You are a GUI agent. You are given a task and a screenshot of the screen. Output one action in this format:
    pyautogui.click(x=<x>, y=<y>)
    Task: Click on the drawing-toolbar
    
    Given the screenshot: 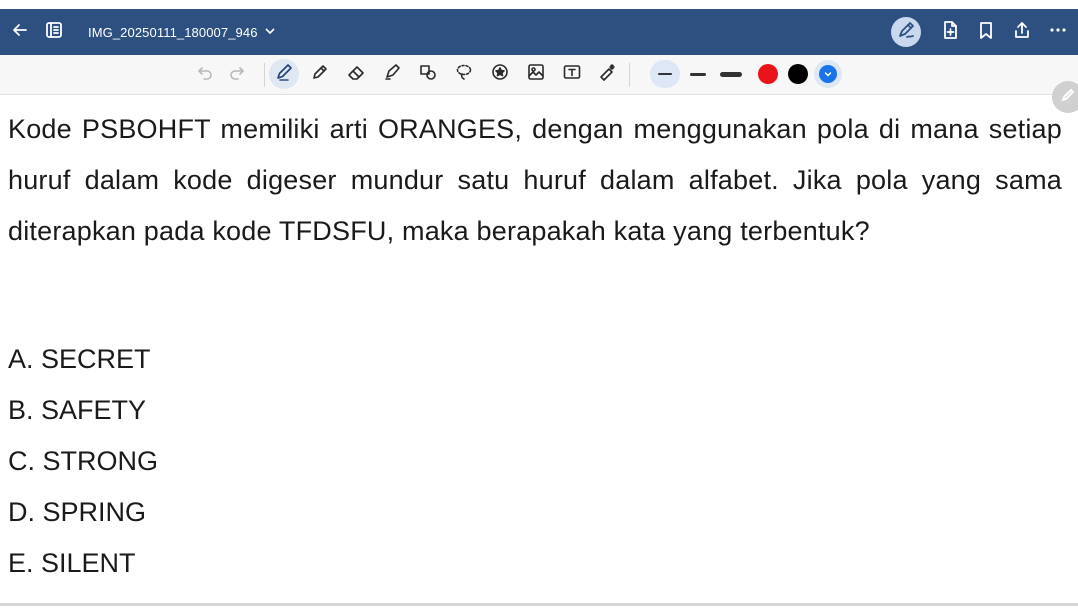 What is the action you would take?
    pyautogui.click(x=539, y=75)
    